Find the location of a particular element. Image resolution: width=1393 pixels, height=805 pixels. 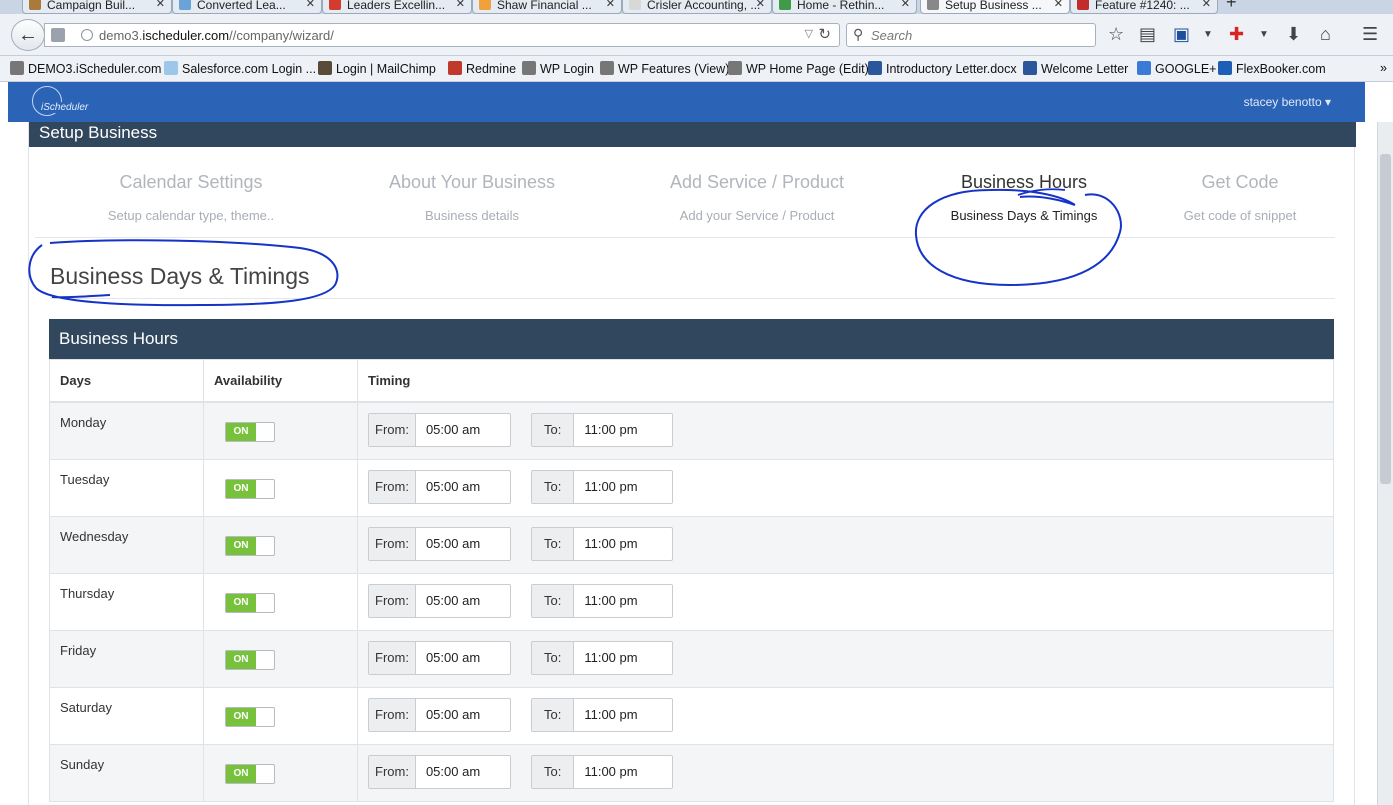

bookmark-item: WP Features (View) is located at coordinates (664, 68).